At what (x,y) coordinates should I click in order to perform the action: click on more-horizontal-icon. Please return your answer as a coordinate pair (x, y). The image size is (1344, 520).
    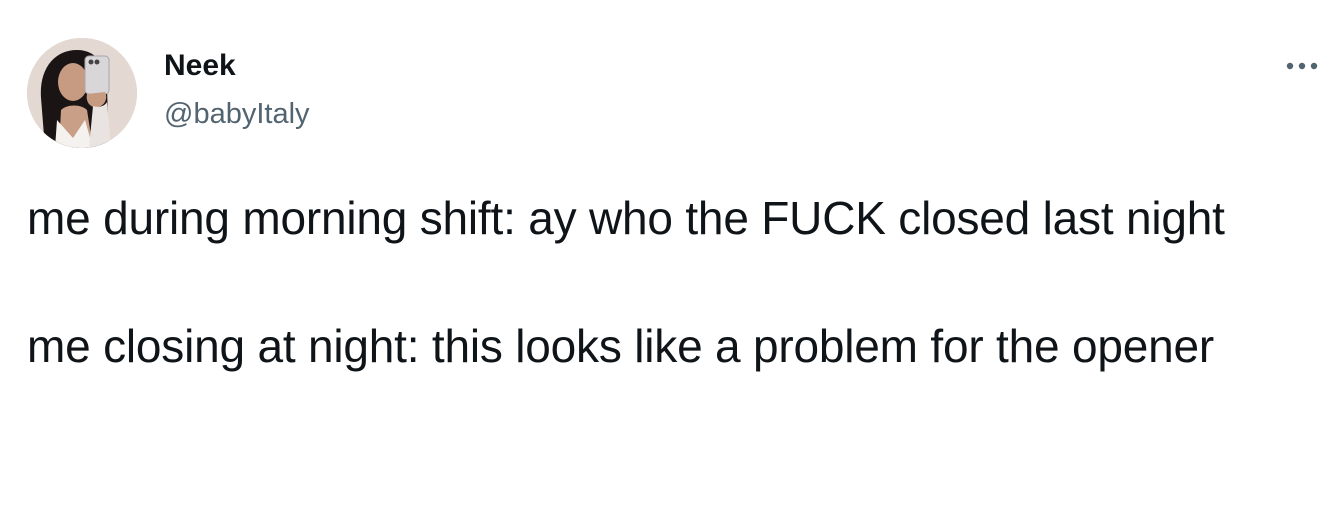
    Looking at the image, I should click on (1302, 66).